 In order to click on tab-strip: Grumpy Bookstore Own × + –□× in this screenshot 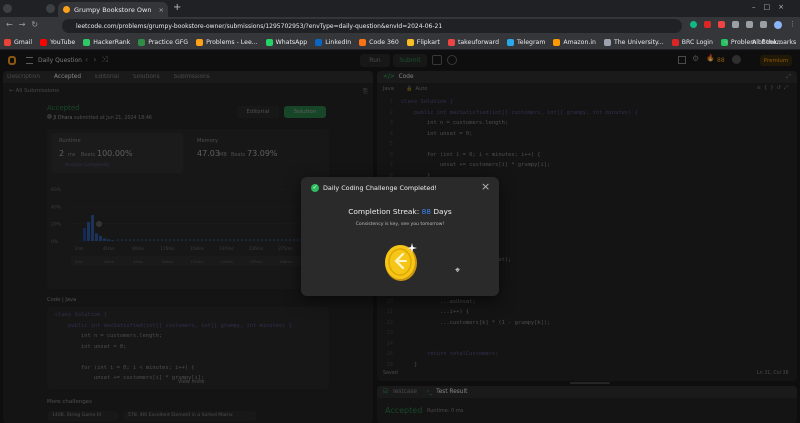, I will do `click(400, 8)`.